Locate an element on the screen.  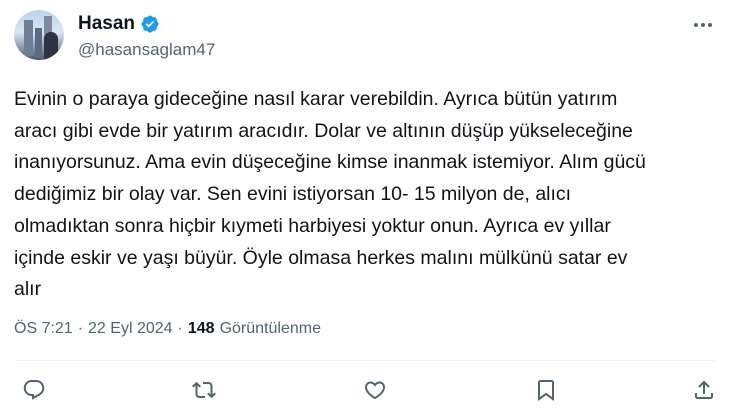
reply-button is located at coordinates (34, 390).